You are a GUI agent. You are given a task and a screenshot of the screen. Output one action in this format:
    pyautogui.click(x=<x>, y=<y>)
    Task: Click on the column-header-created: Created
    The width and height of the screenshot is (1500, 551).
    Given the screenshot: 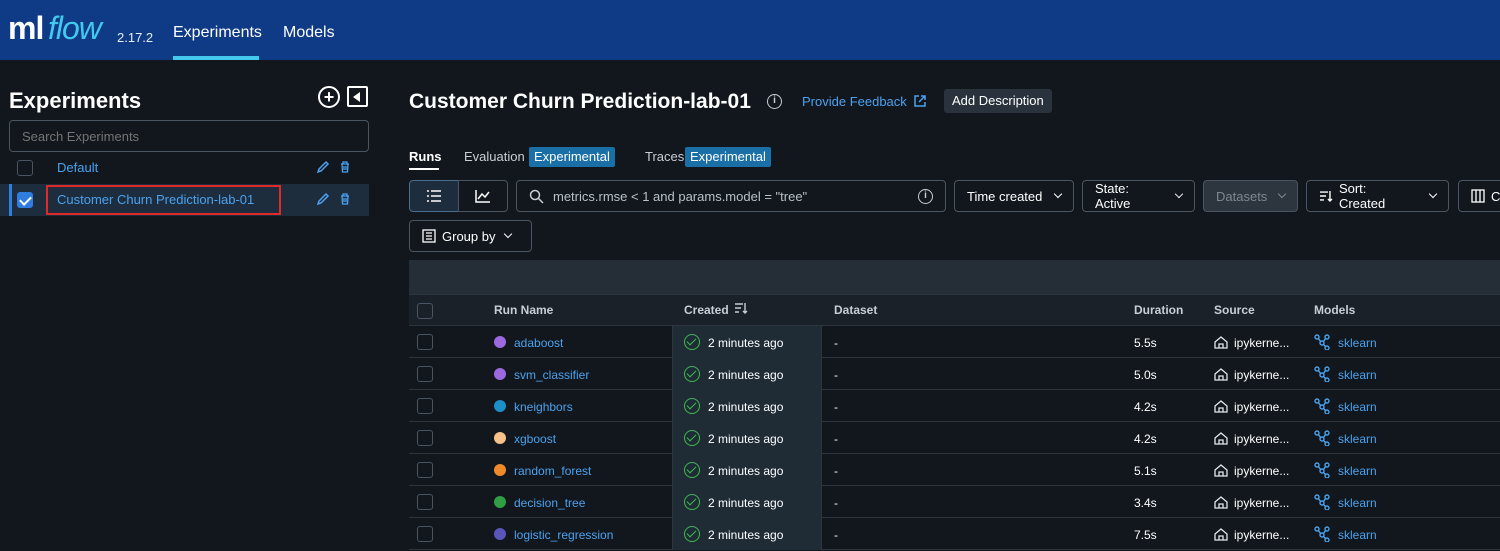 What is the action you would take?
    pyautogui.click(x=706, y=310)
    